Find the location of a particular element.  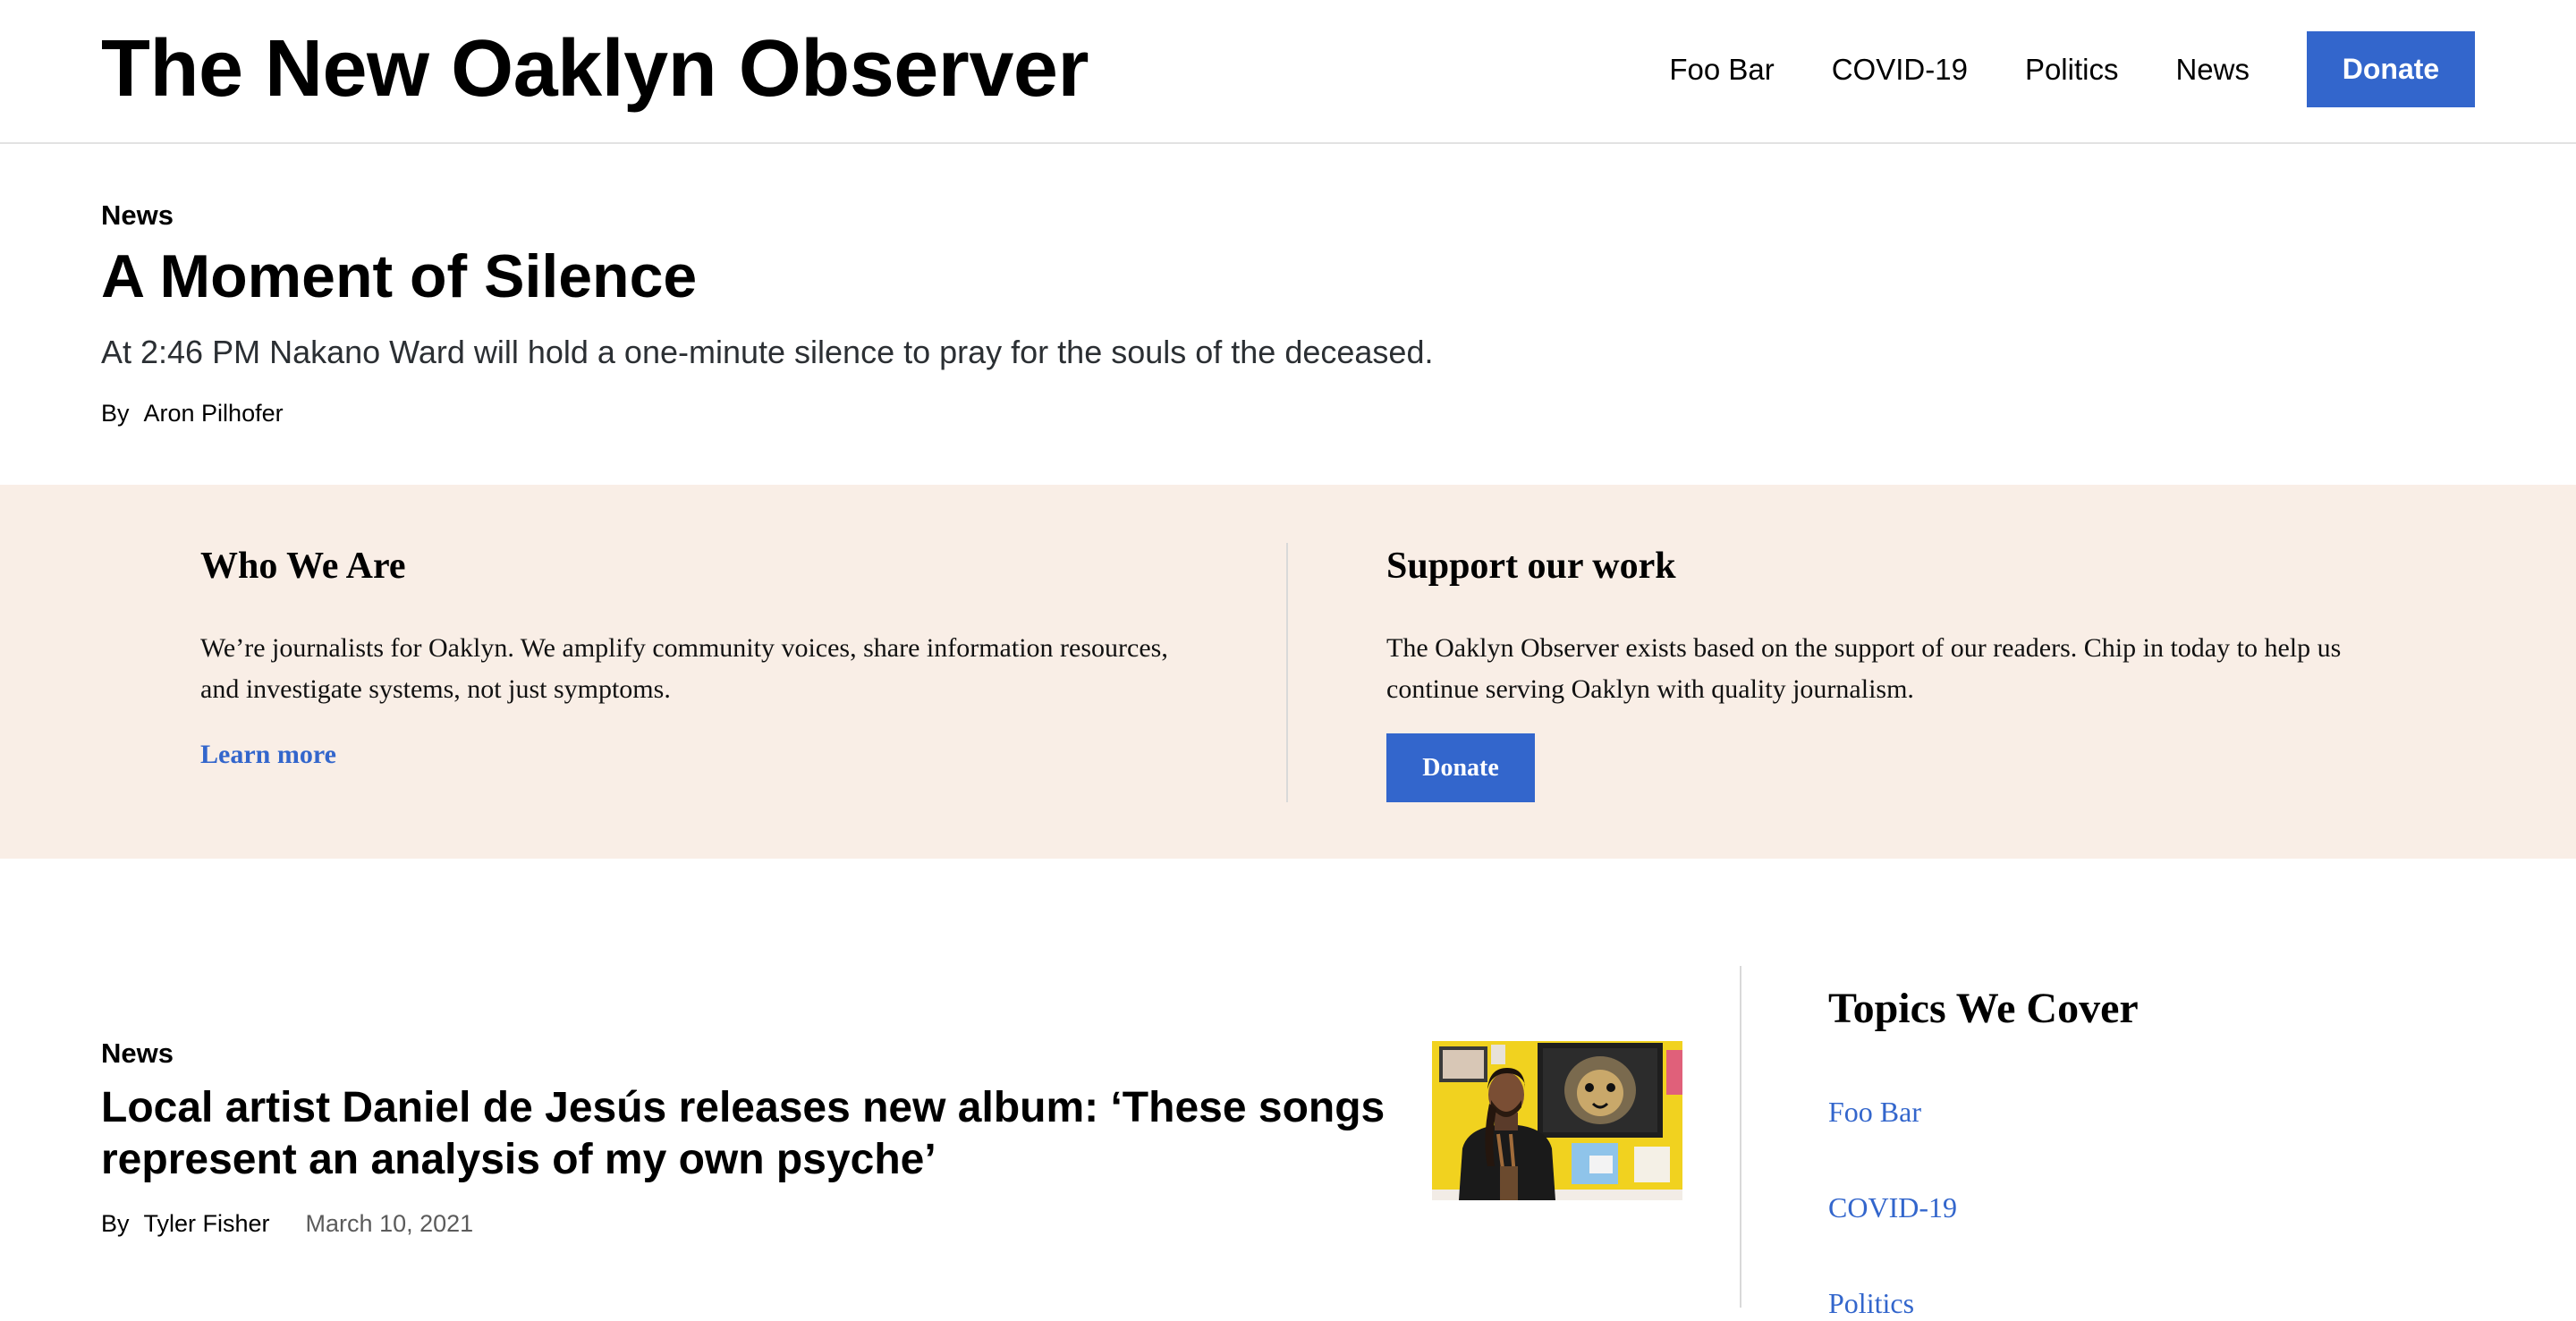

story-thumbnail-image is located at coordinates (1557, 1120).